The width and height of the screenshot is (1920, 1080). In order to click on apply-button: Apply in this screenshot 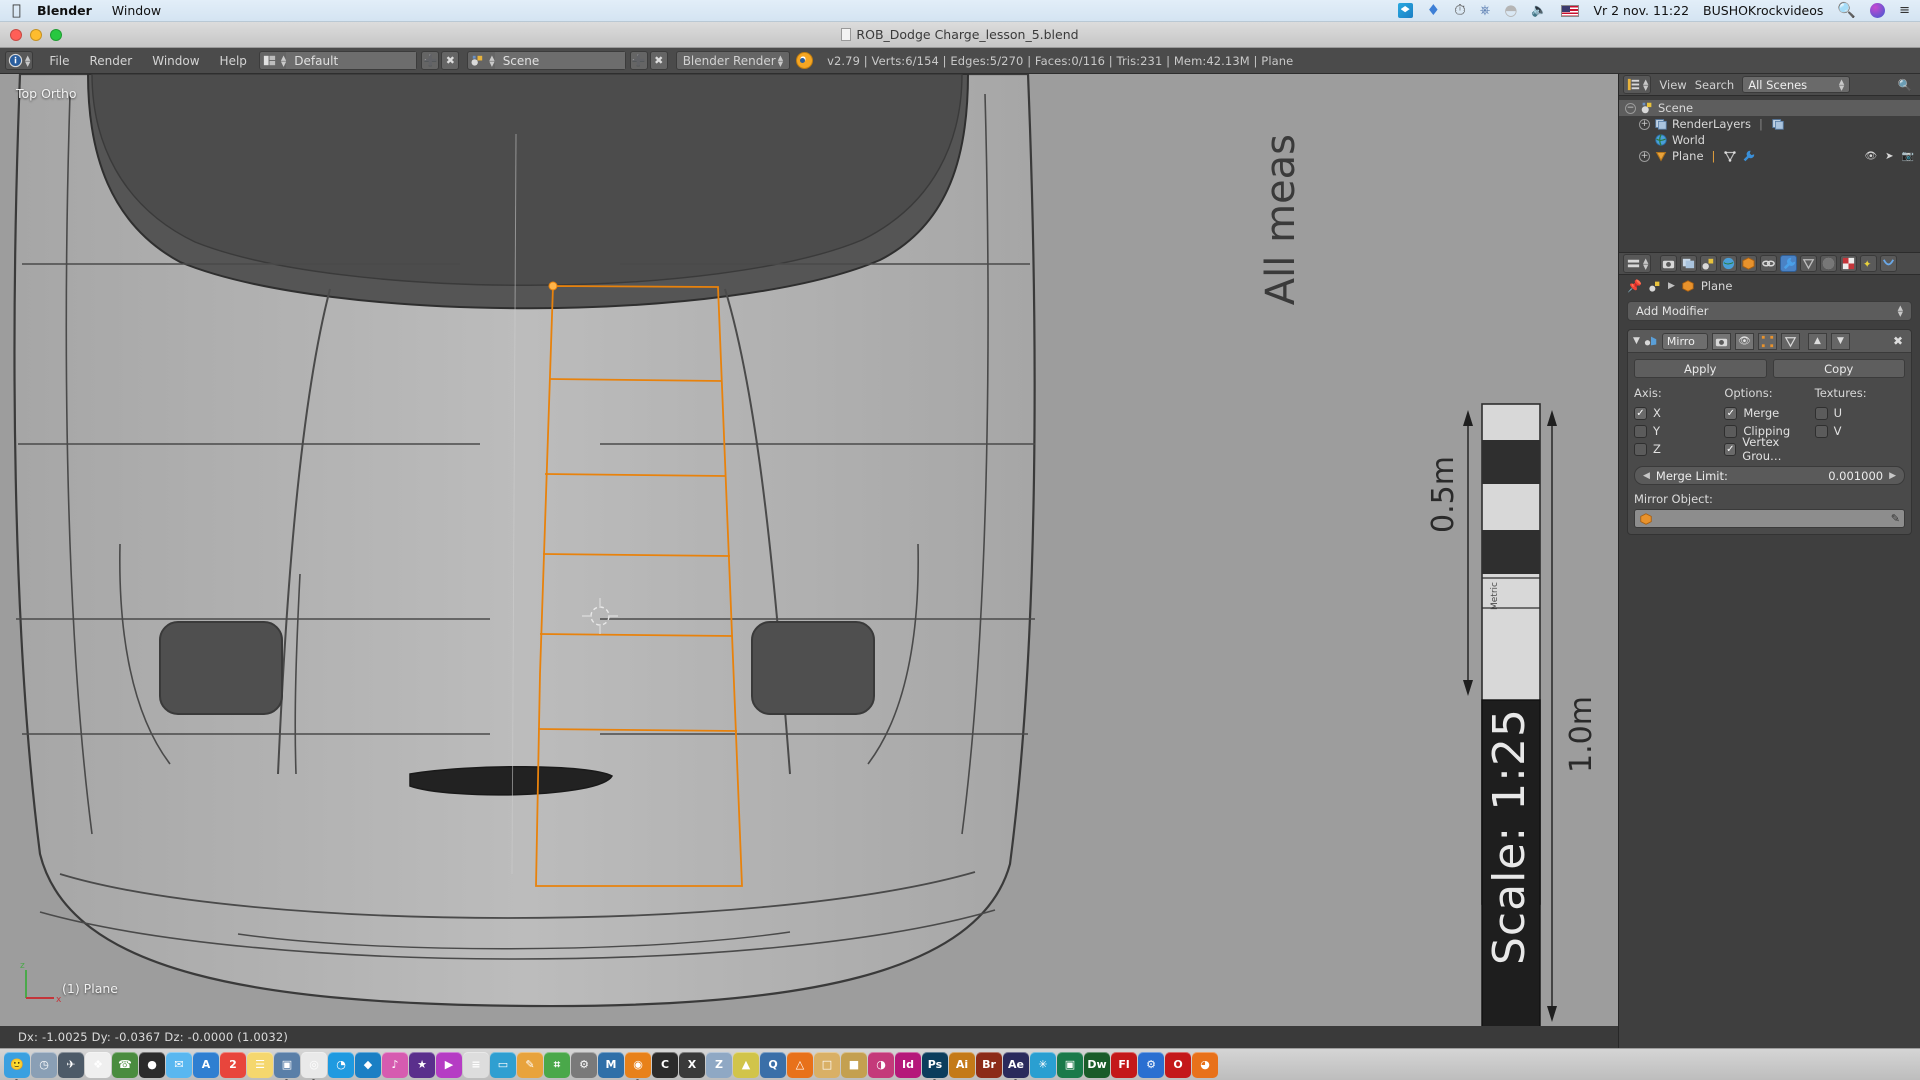, I will do `click(1700, 368)`.